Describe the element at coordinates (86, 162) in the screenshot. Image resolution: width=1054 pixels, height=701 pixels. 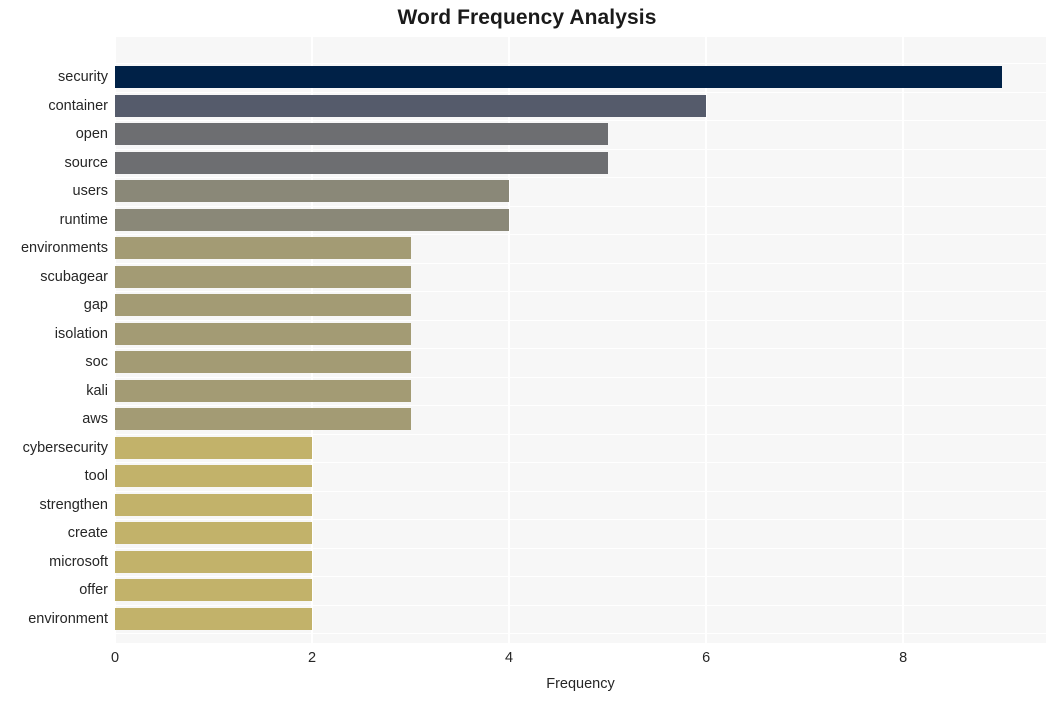
I see `y-axis-tick-label: source` at that location.